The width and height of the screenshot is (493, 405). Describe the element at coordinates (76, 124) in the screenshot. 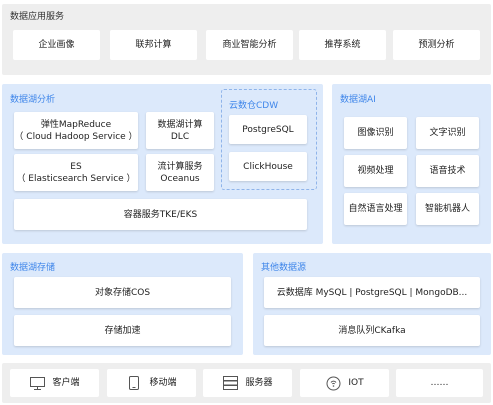

I see `emr-name: 弹性MapReduce` at that location.